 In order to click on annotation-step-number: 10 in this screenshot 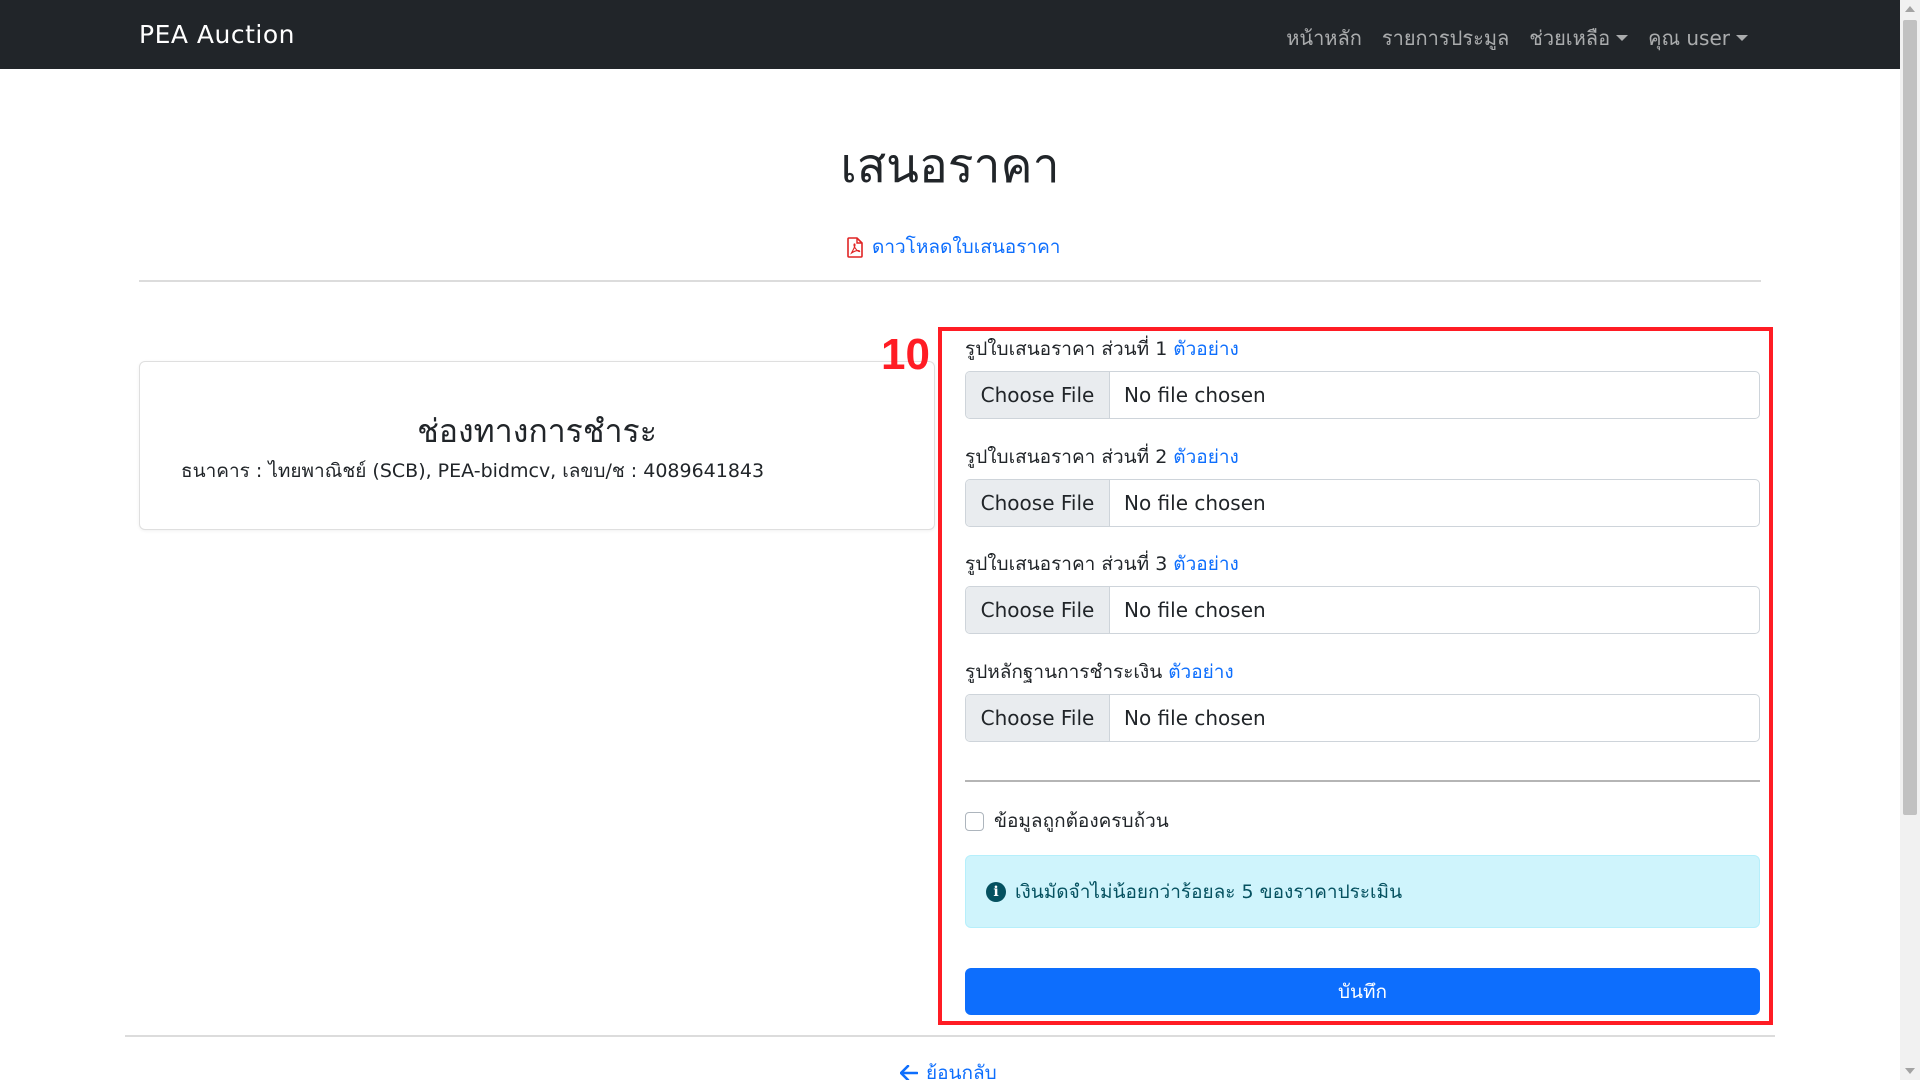, I will do `click(905, 354)`.